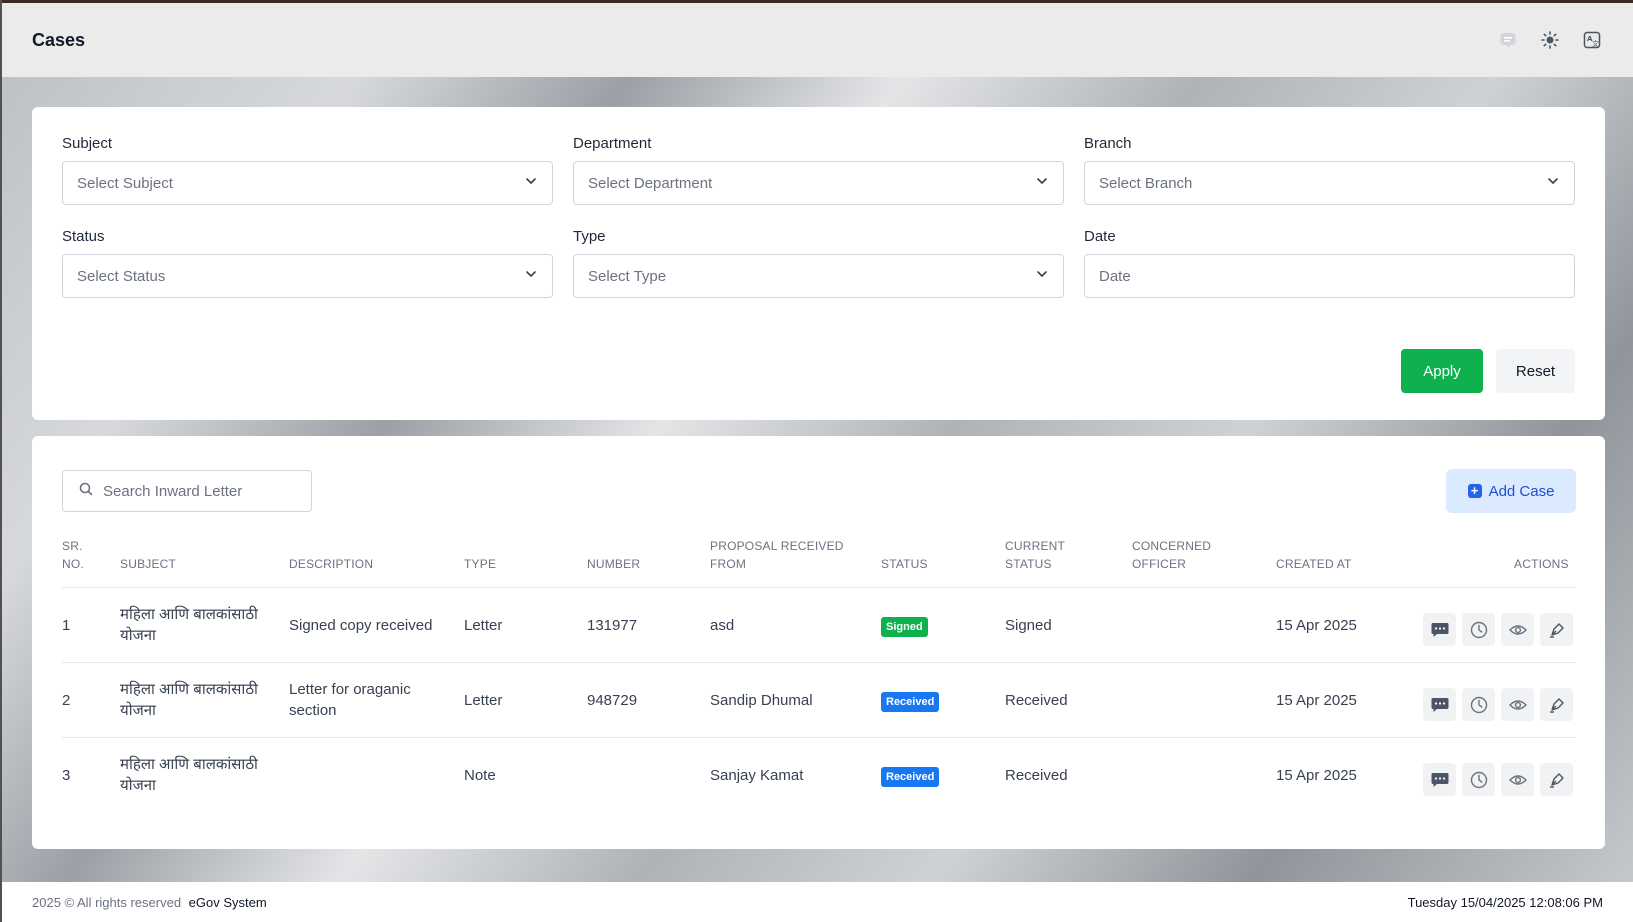  What do you see at coordinates (1505, 902) in the screenshot?
I see `current-datetime: Tuesday 15/04/2025 12:08:06 PM` at bounding box center [1505, 902].